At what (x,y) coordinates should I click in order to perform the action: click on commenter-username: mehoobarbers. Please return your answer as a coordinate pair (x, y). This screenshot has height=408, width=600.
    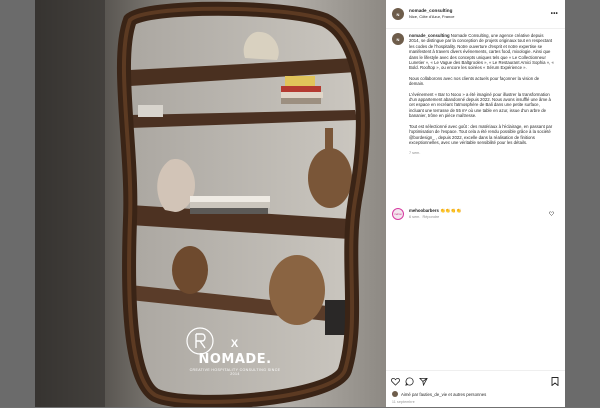
    Looking at the image, I should click on (424, 210).